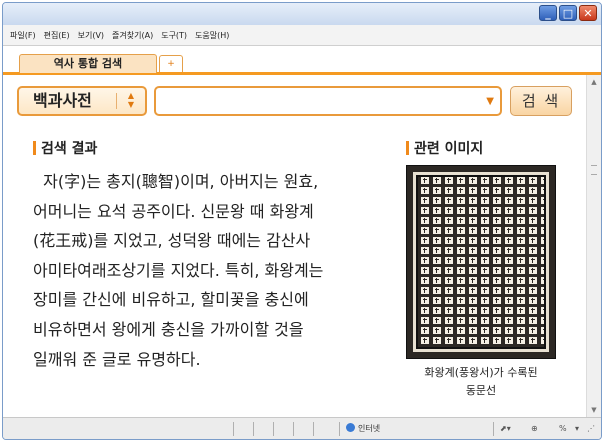  What do you see at coordinates (563, 429) in the screenshot?
I see `zoom-level: %` at bounding box center [563, 429].